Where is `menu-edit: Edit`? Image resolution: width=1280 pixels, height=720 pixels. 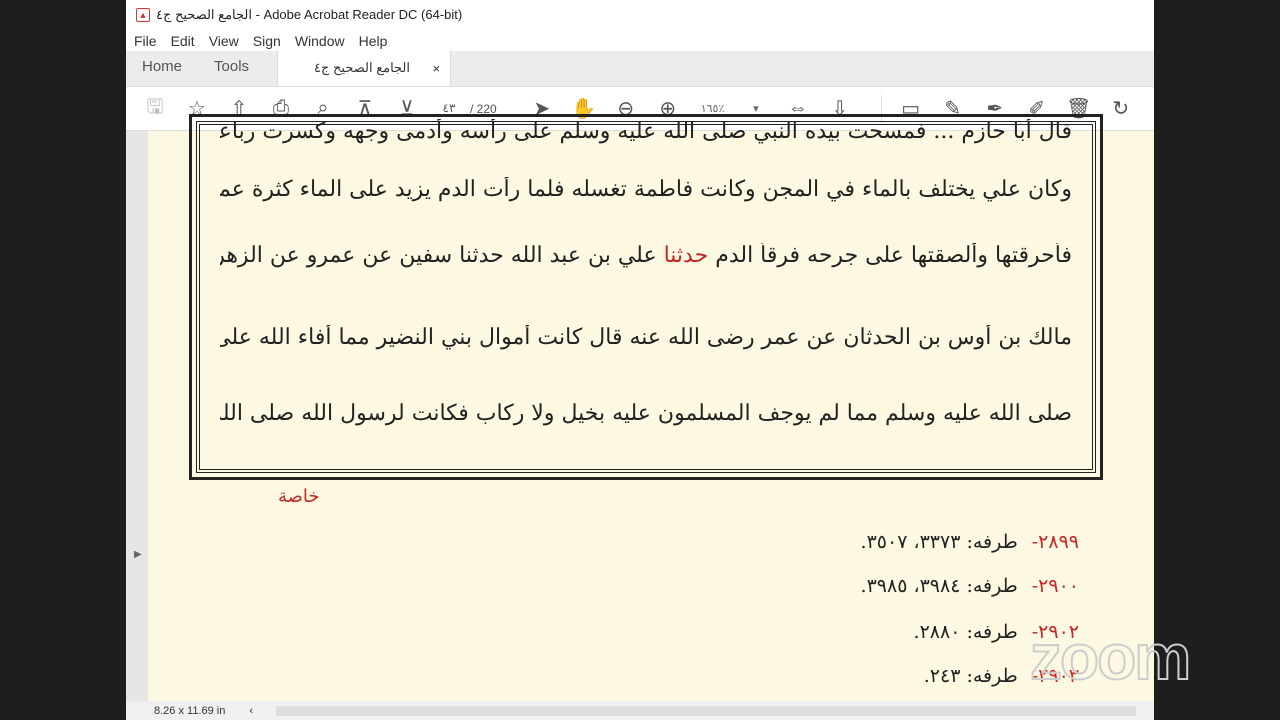
menu-edit: Edit is located at coordinates (183, 41).